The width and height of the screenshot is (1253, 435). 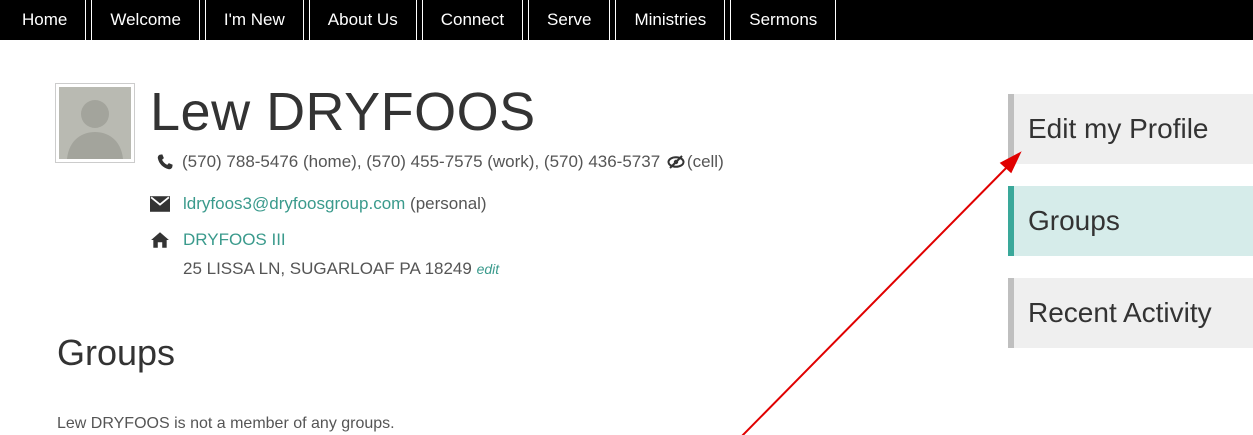 I want to click on address: 25 LISSA LN, SUGARLOAF PA 18249, so click(x=327, y=268).